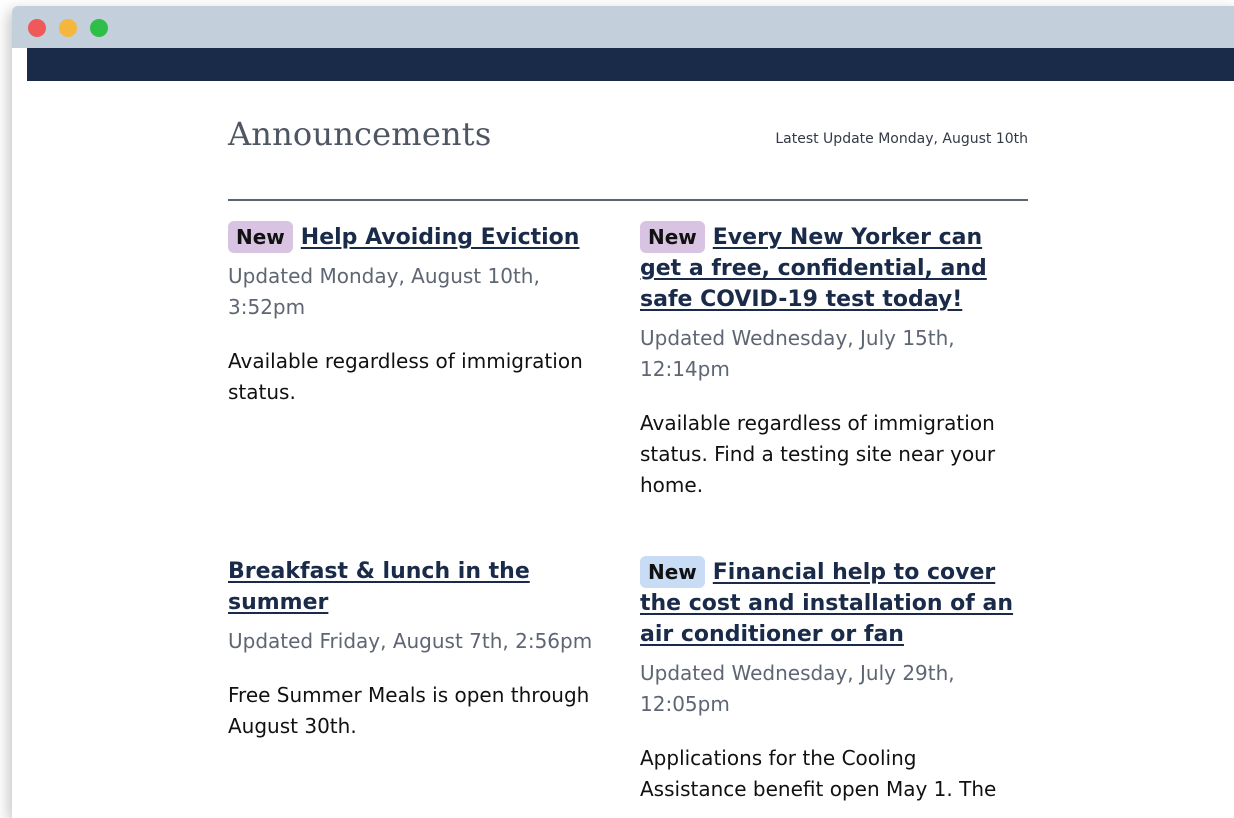  I want to click on announcement-link: Help Avoiding Eviction, so click(440, 237).